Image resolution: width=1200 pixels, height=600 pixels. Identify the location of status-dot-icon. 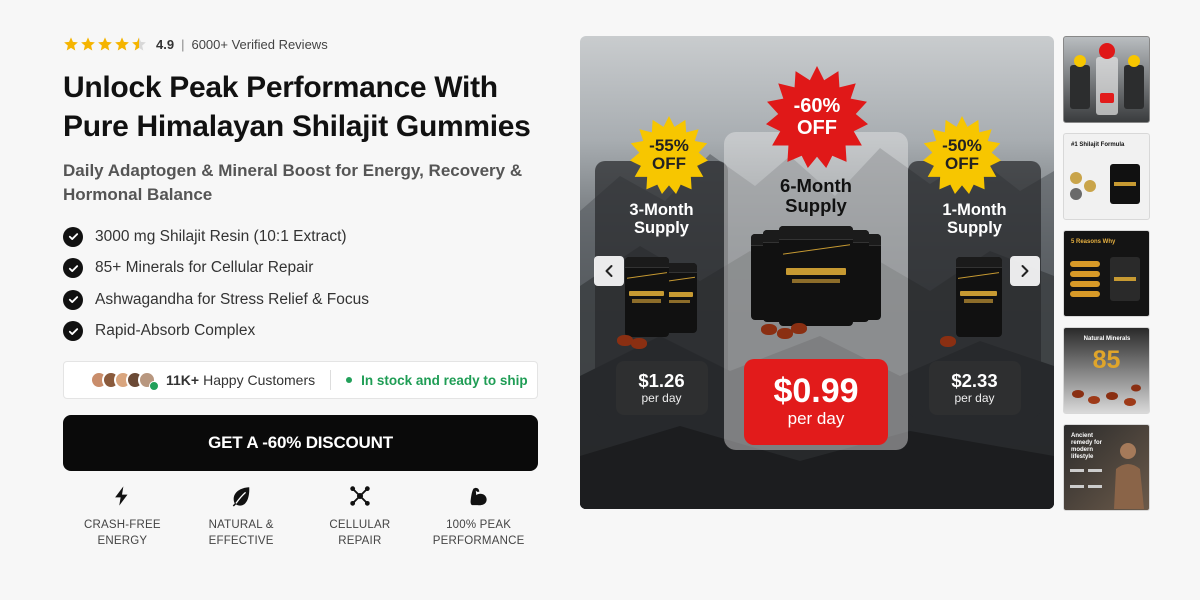
(349, 380).